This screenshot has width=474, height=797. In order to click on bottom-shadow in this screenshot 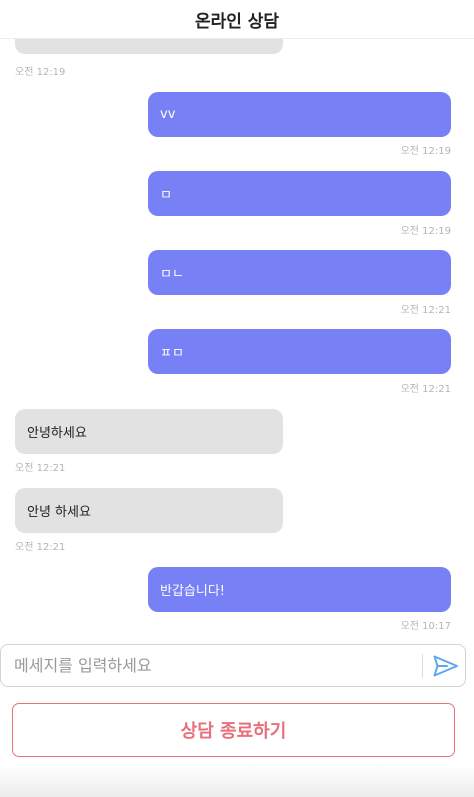, I will do `click(237, 781)`.